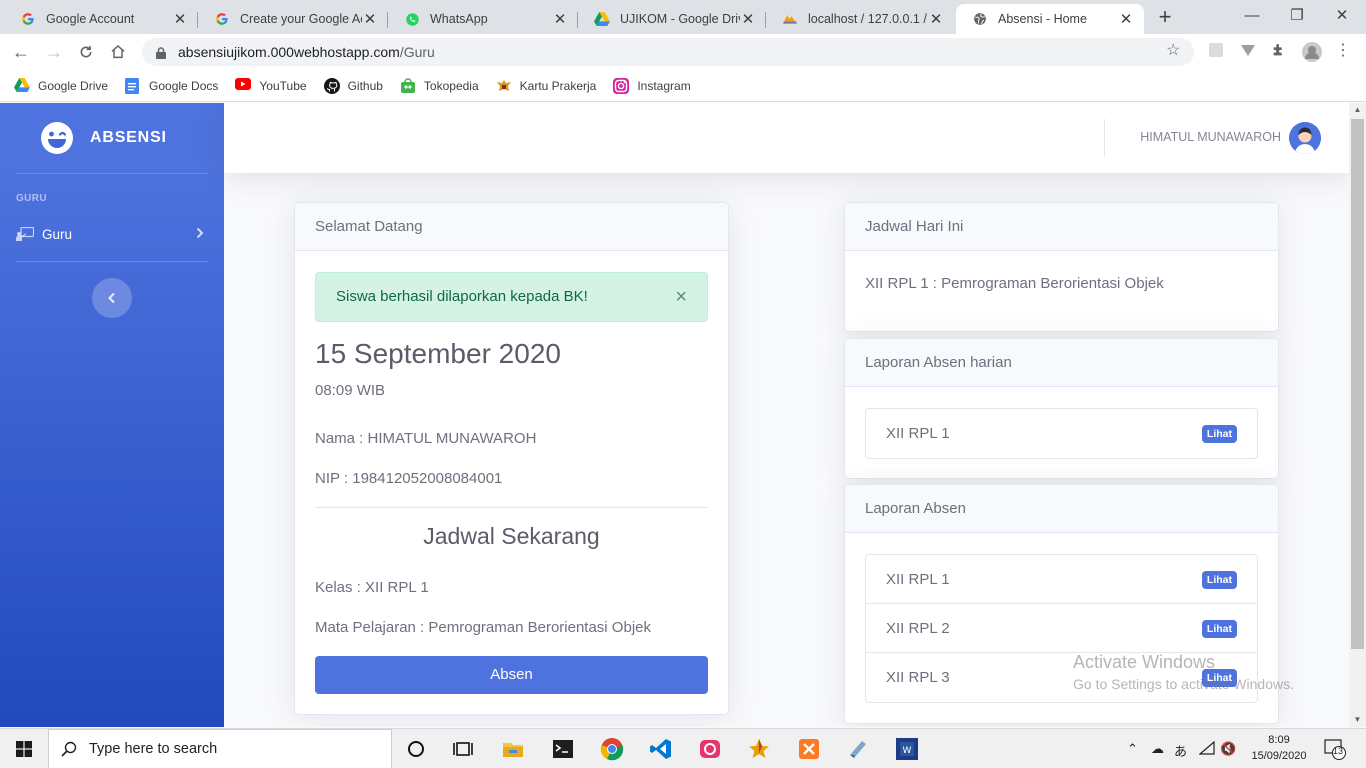 The width and height of the screenshot is (1366, 768). What do you see at coordinates (416, 749) in the screenshot?
I see `cortana-icon` at bounding box center [416, 749].